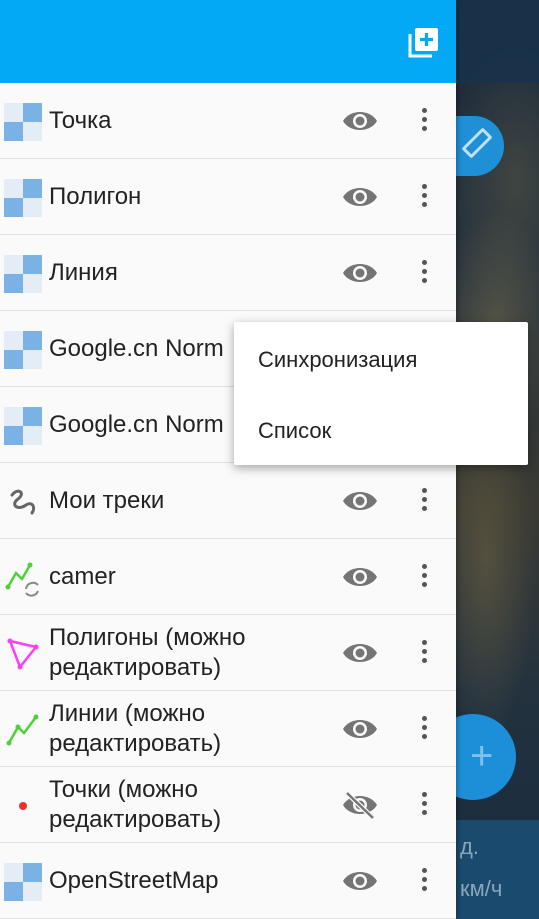  Describe the element at coordinates (135, 728) in the screenshot. I see `layer-label: Линии (можно редактировать)` at that location.